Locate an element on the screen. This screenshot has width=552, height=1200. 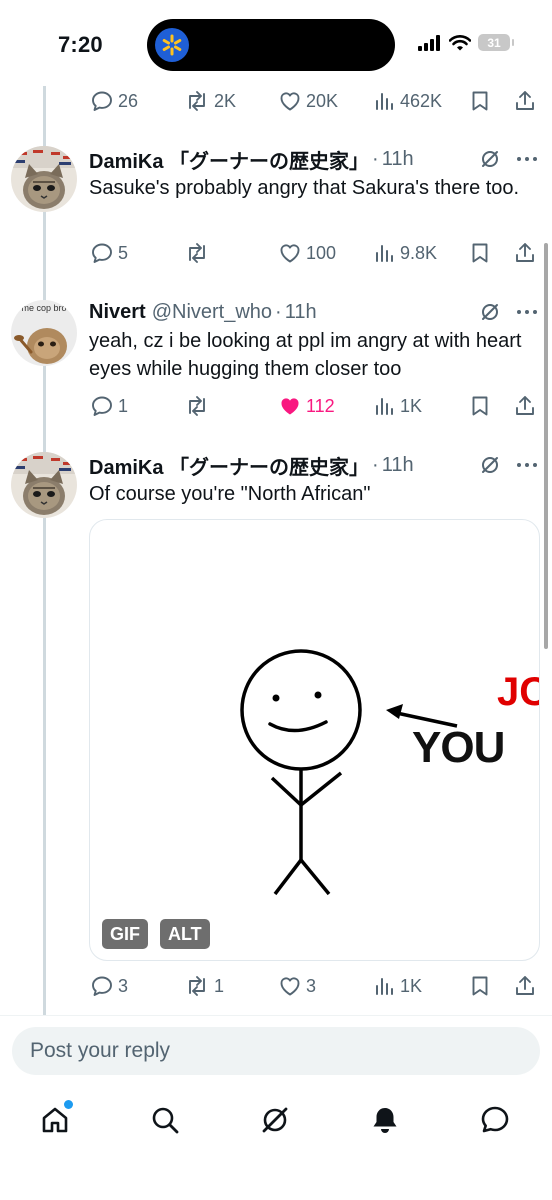
reply-placeholder: Post your reply is located at coordinates (100, 1050).